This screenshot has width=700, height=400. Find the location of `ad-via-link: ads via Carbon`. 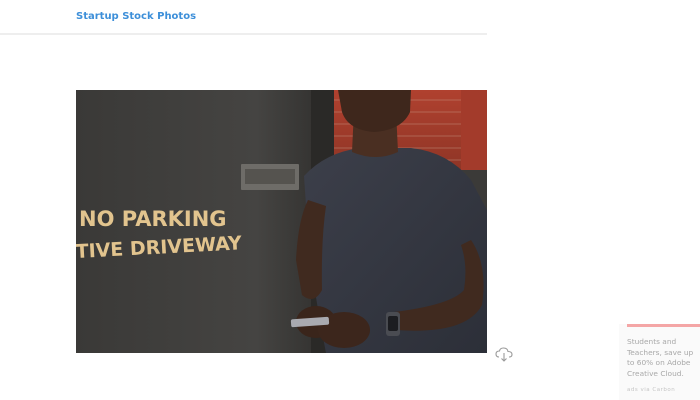

ad-via-link: ads via Carbon is located at coordinates (651, 390).